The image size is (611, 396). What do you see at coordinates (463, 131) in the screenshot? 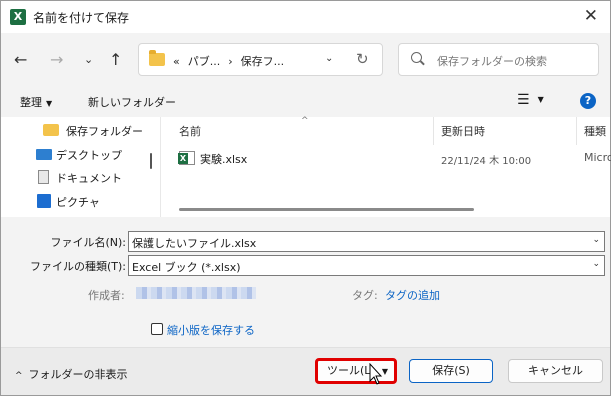
I see `column-header-modified: 更新日時` at bounding box center [463, 131].